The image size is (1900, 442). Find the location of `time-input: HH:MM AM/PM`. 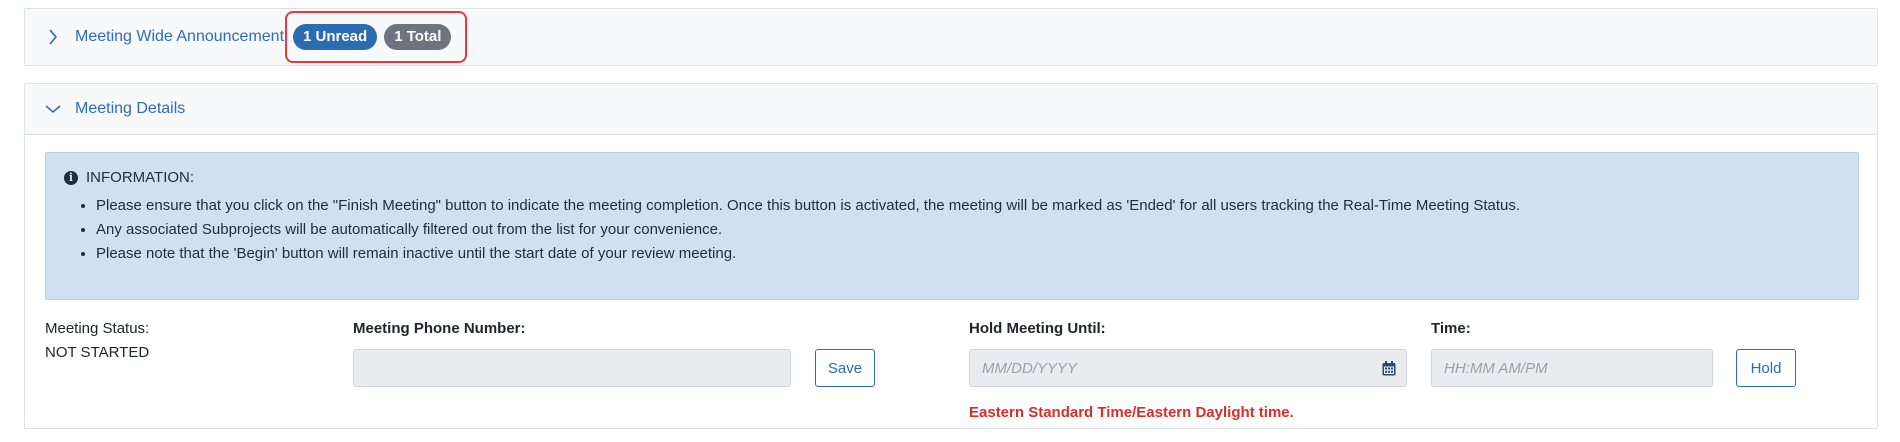

time-input: HH:MM AM/PM is located at coordinates (1572, 368).